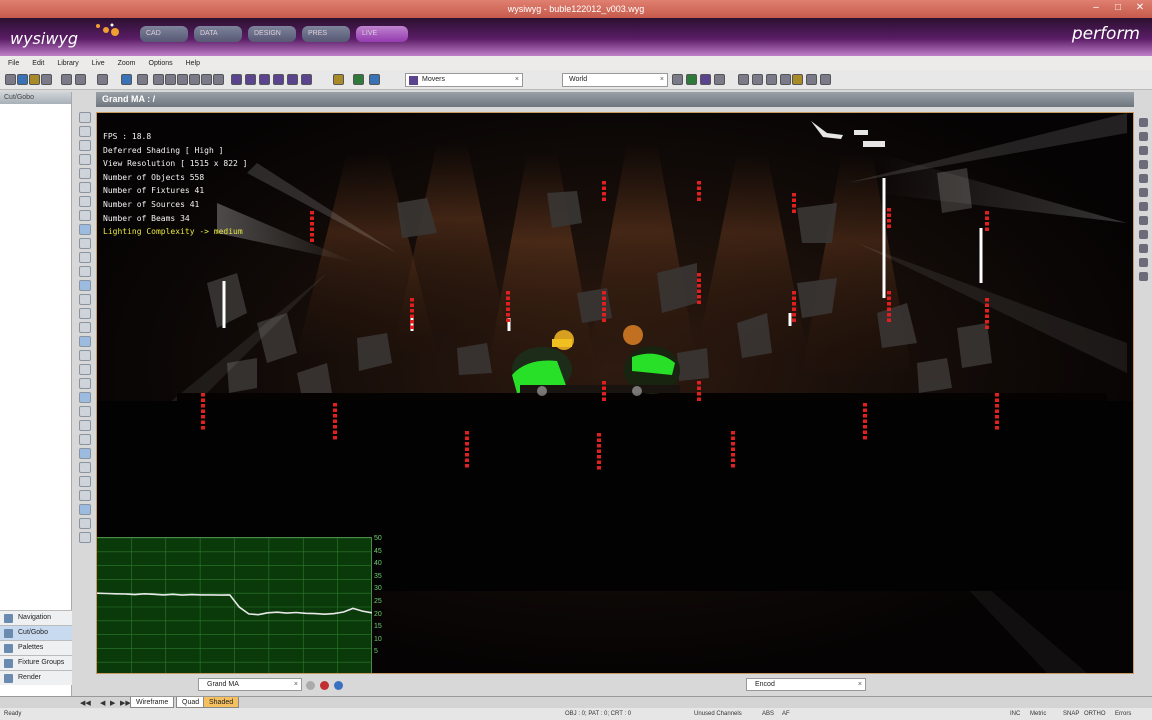 This screenshot has width=1152, height=720. Describe the element at coordinates (464, 80) in the screenshot. I see `library-combo: Movers ×` at that location.